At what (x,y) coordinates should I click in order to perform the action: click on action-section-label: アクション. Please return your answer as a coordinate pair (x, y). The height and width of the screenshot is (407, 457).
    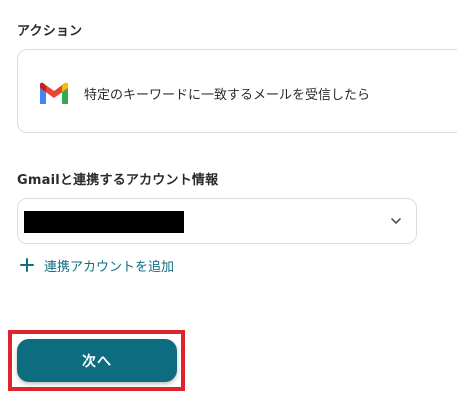
    Looking at the image, I should click on (50, 31).